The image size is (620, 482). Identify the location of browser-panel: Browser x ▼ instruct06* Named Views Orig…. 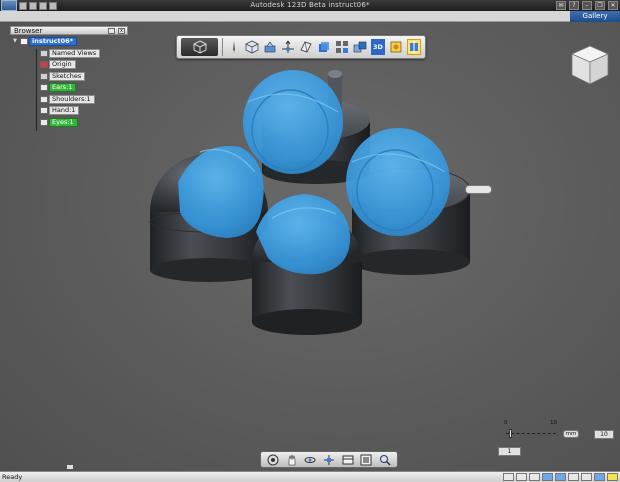
(69, 78).